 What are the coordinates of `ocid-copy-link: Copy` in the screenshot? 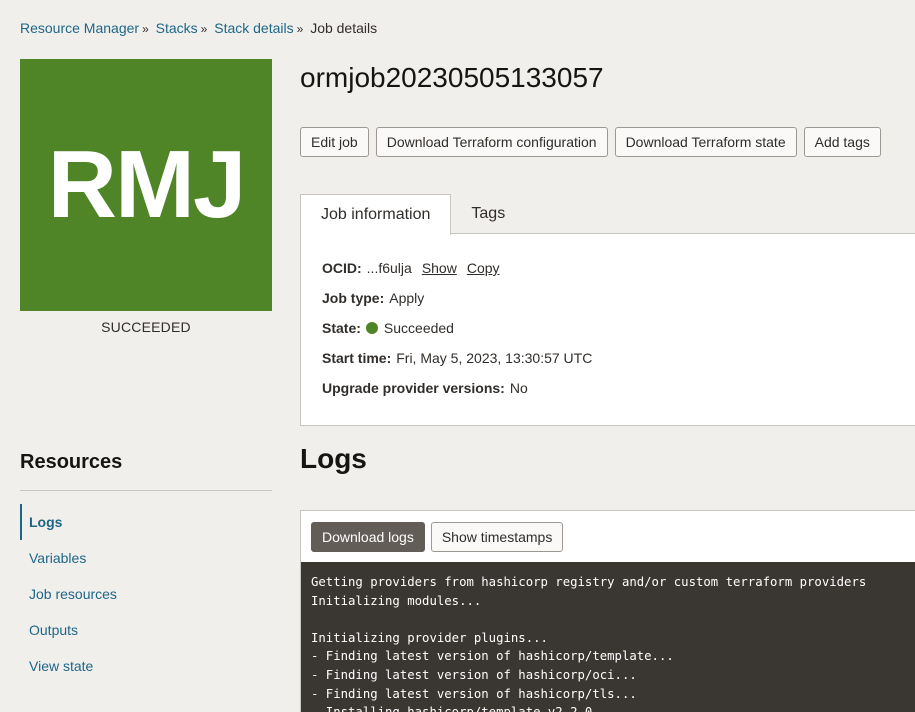 It's located at (483, 268).